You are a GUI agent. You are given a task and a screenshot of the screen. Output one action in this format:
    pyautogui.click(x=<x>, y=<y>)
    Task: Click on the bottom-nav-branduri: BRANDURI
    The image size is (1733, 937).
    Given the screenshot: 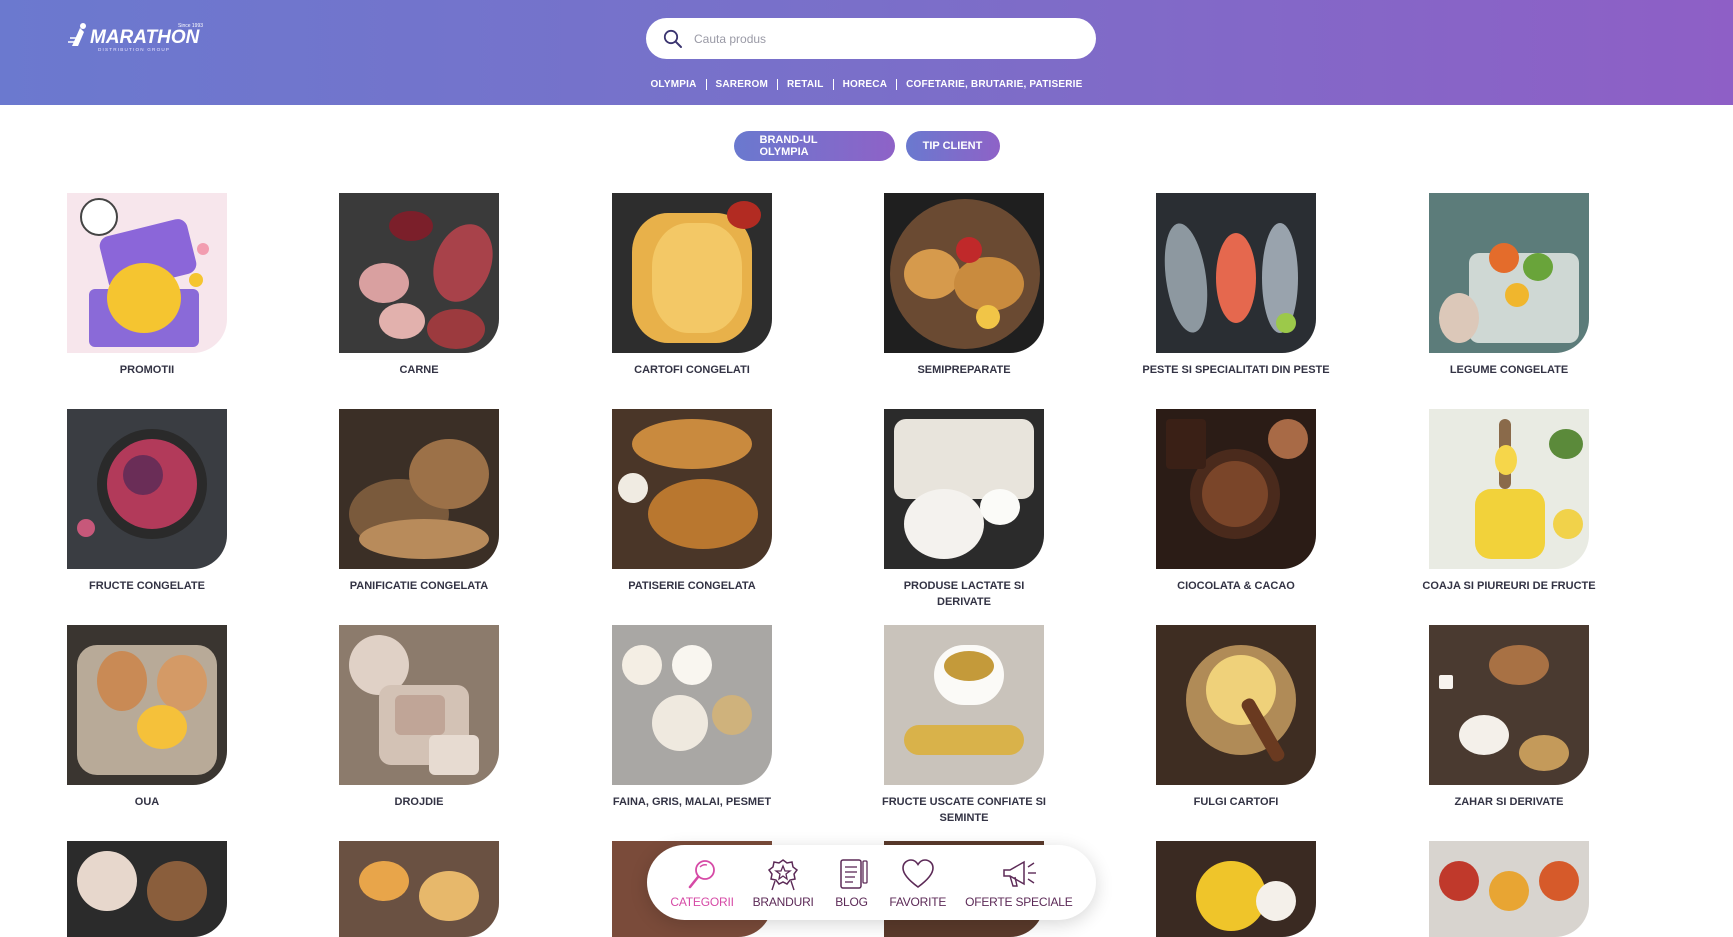 What is the action you would take?
    pyautogui.click(x=783, y=883)
    